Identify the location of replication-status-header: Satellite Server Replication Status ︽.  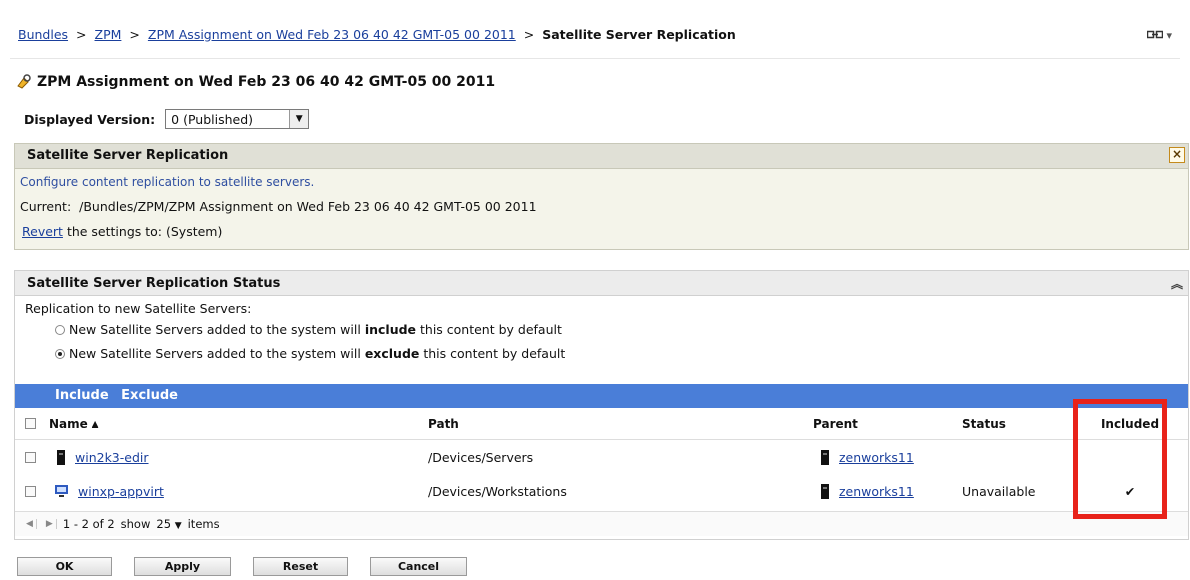
(601, 283).